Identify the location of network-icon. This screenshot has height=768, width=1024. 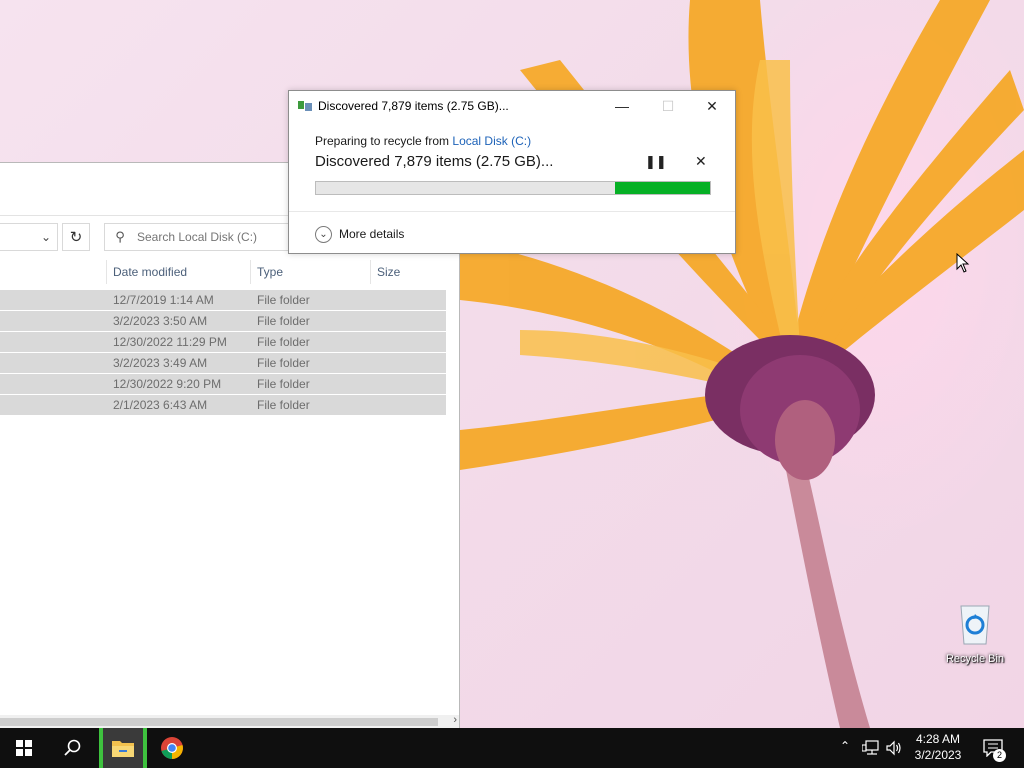
(871, 748).